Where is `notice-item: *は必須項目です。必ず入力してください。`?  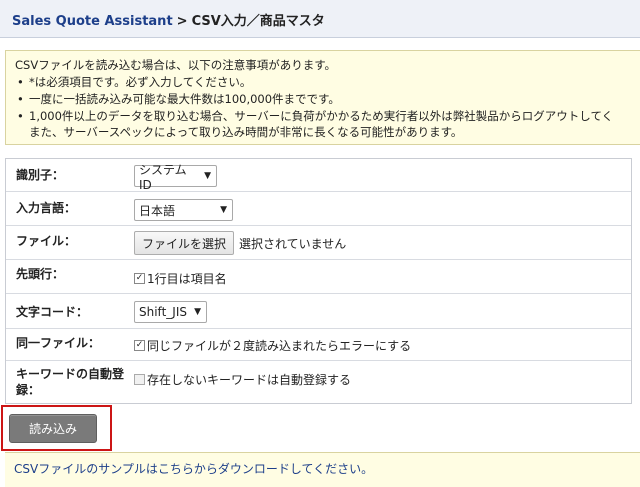
notice-item: *は必須項目です。必ず入力してください。 is located at coordinates (327, 82).